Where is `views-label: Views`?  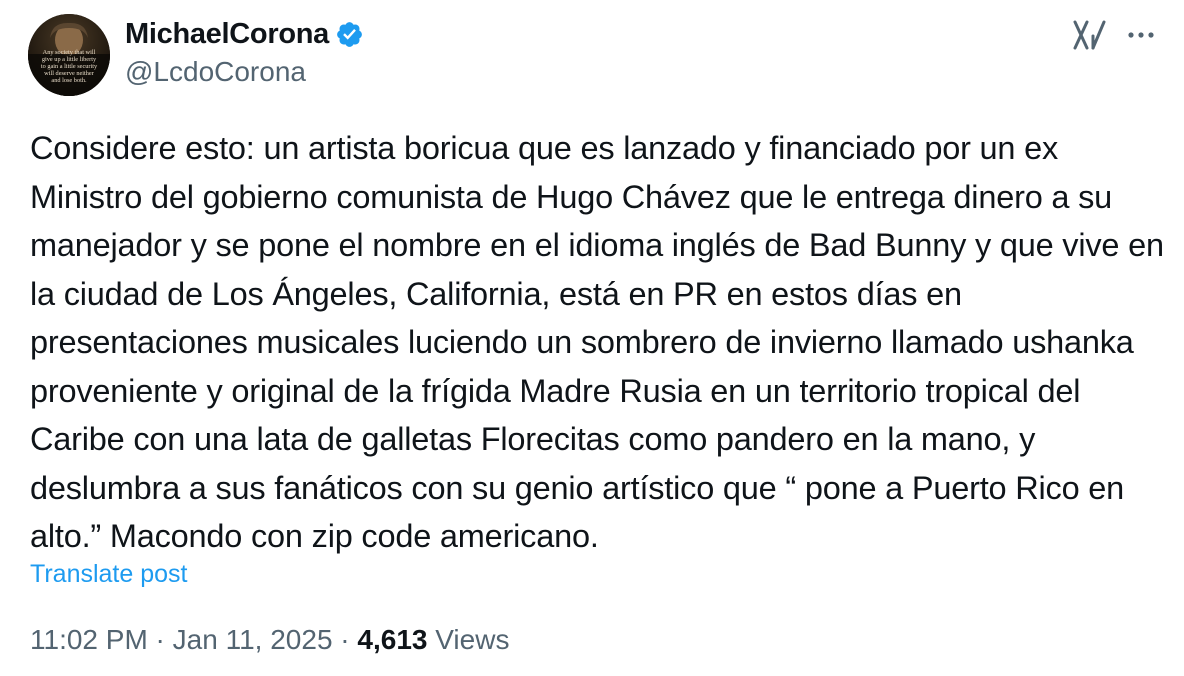
views-label: Views is located at coordinates (472, 639).